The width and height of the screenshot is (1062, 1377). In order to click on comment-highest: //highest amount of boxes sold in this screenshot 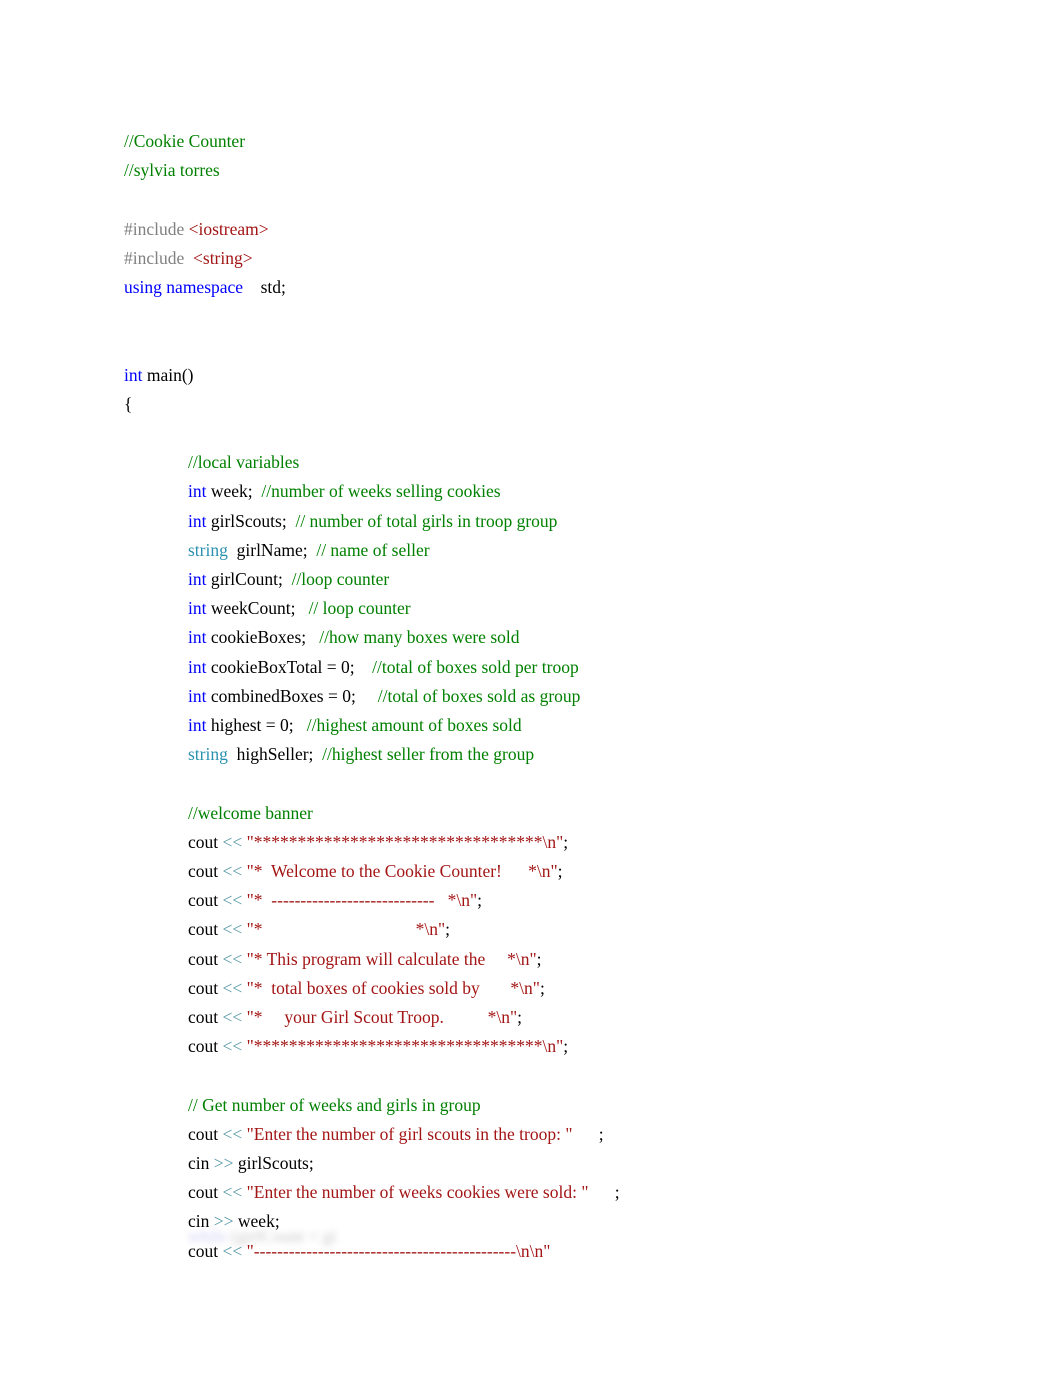, I will do `click(414, 725)`.